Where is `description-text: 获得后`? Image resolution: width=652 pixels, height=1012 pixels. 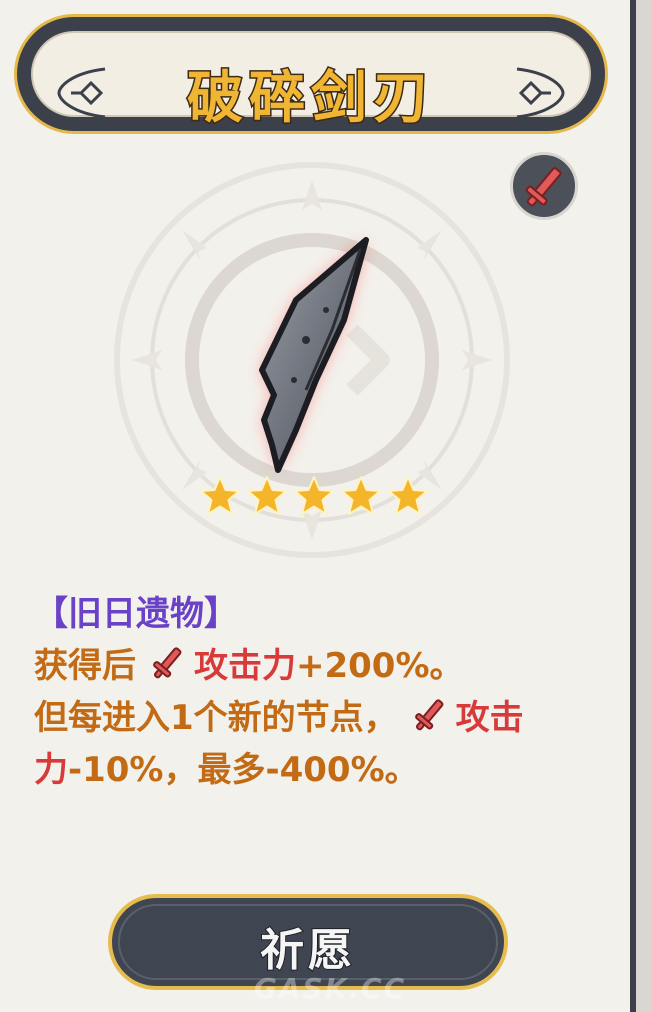 description-text: 获得后 is located at coordinates (85, 666).